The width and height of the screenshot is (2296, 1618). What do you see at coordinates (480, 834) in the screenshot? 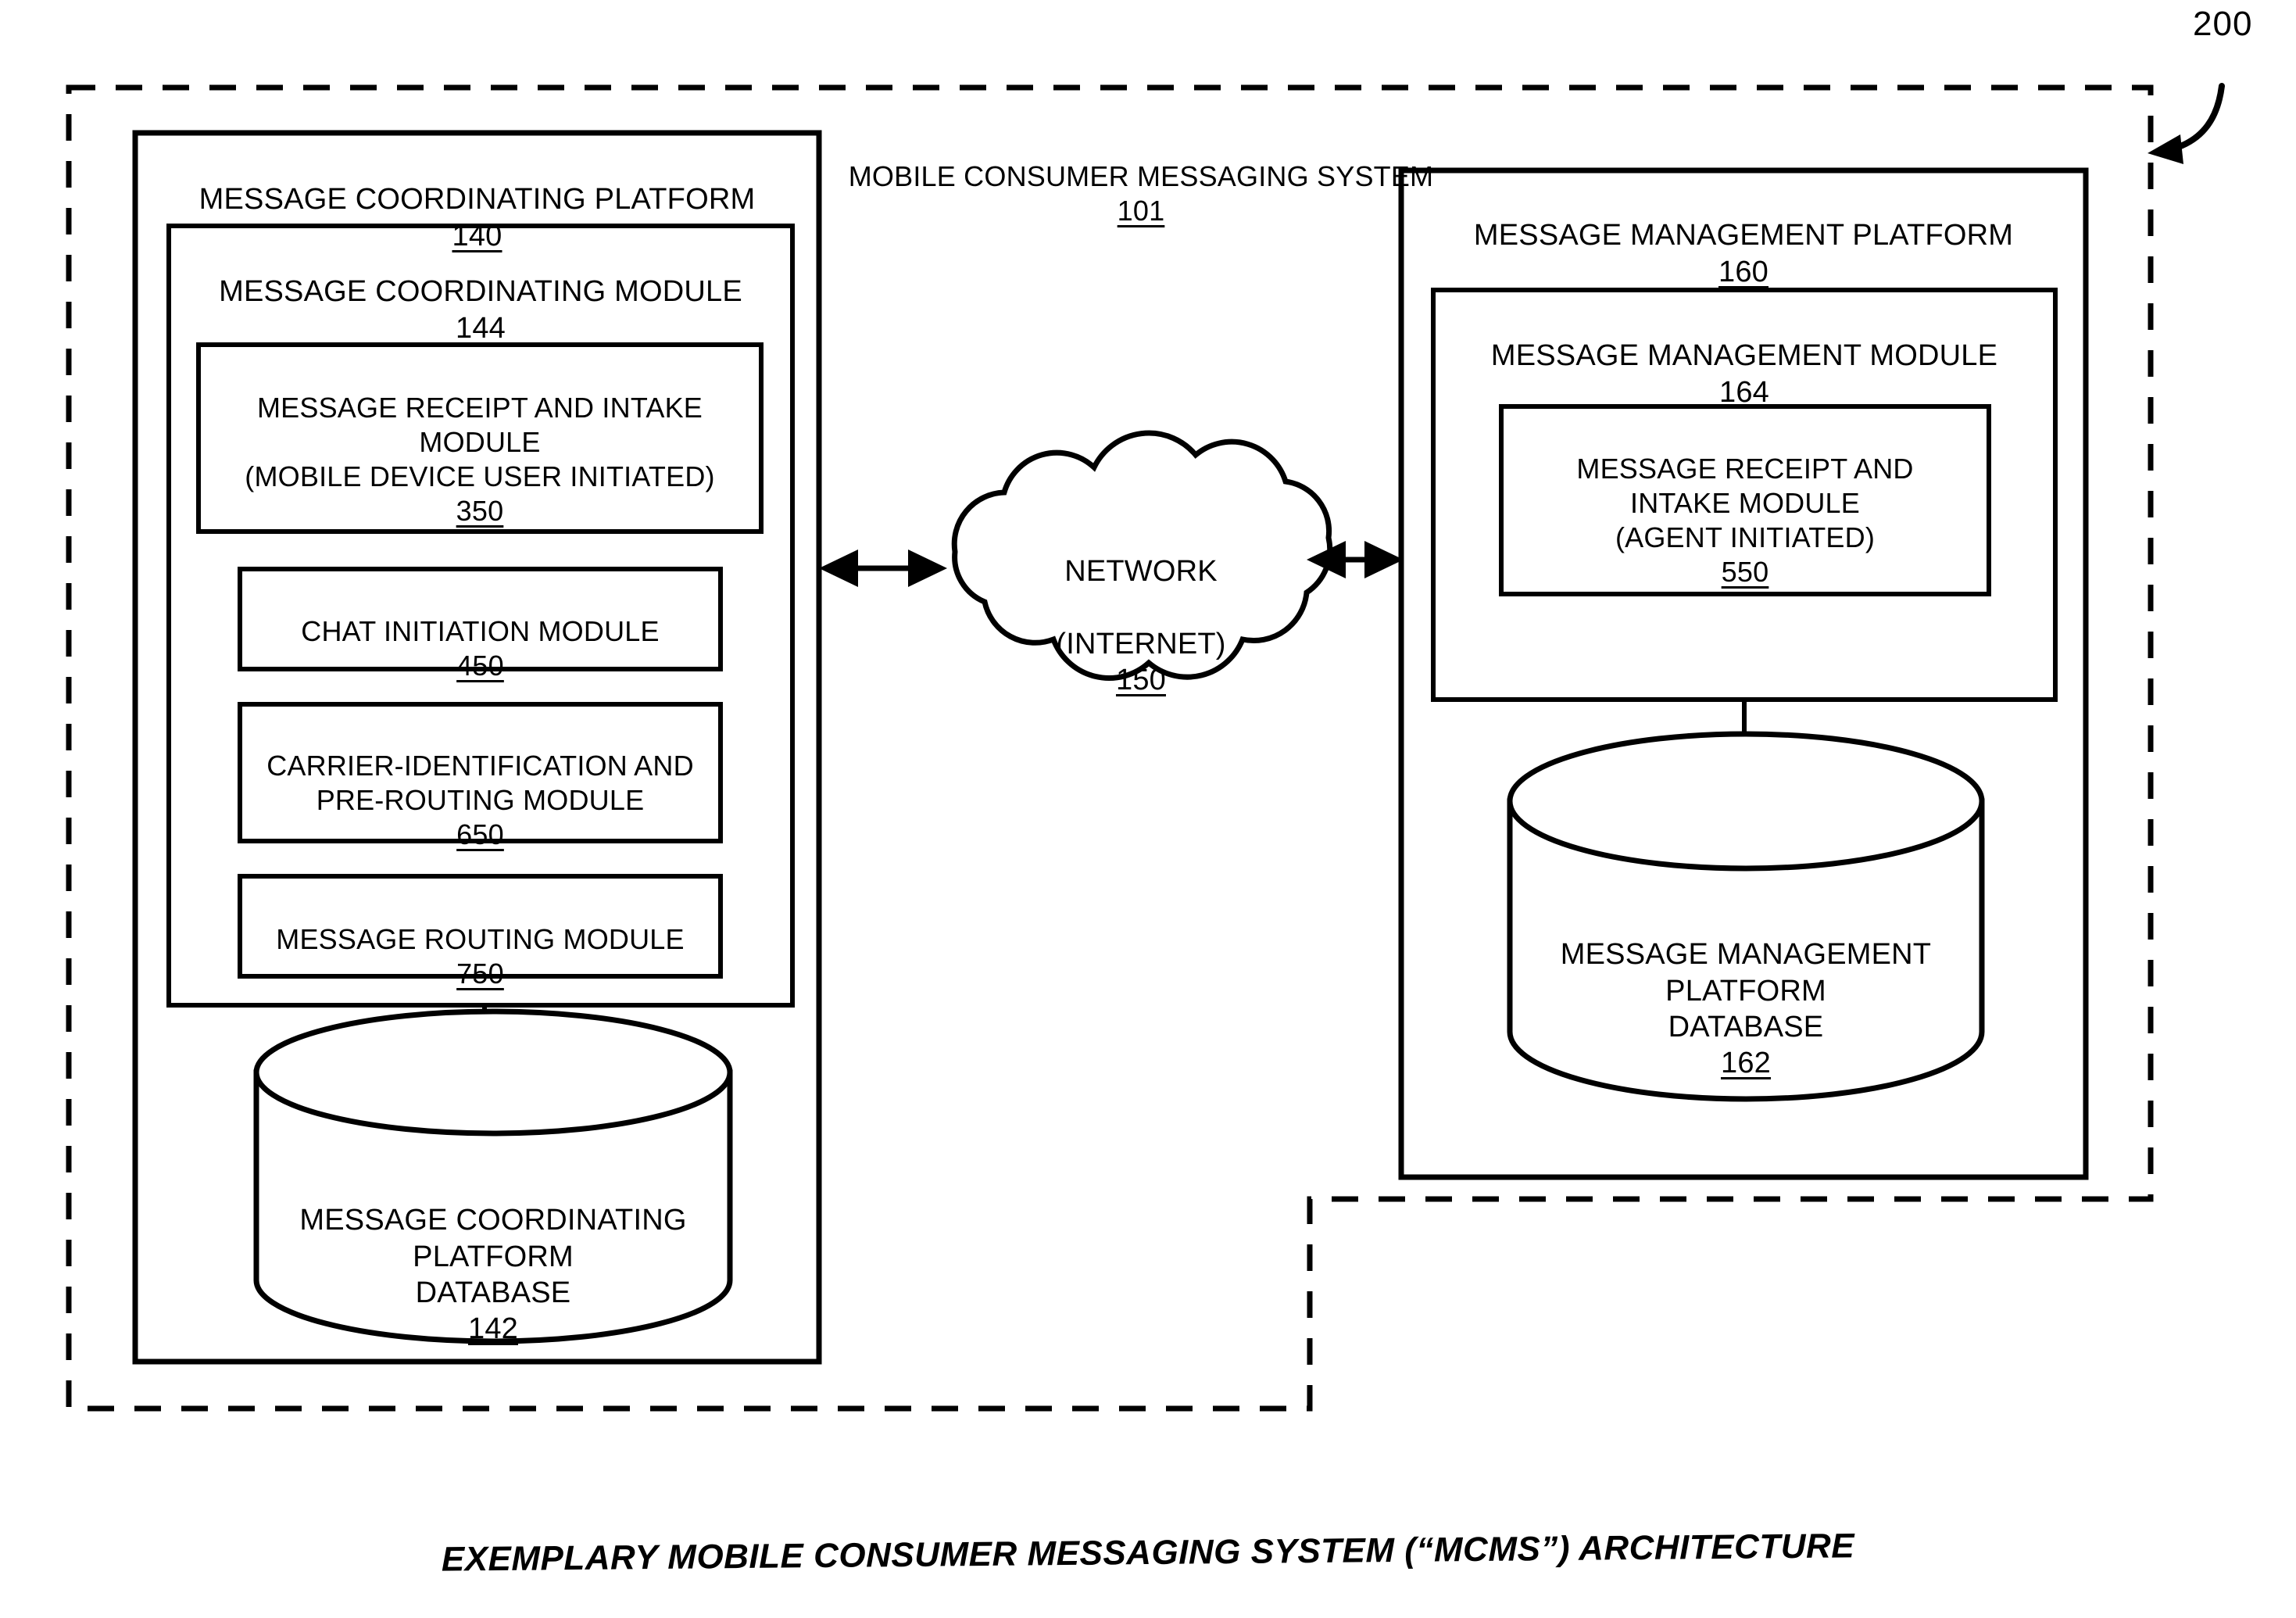
I see `submodule-650-numeral: 650` at bounding box center [480, 834].